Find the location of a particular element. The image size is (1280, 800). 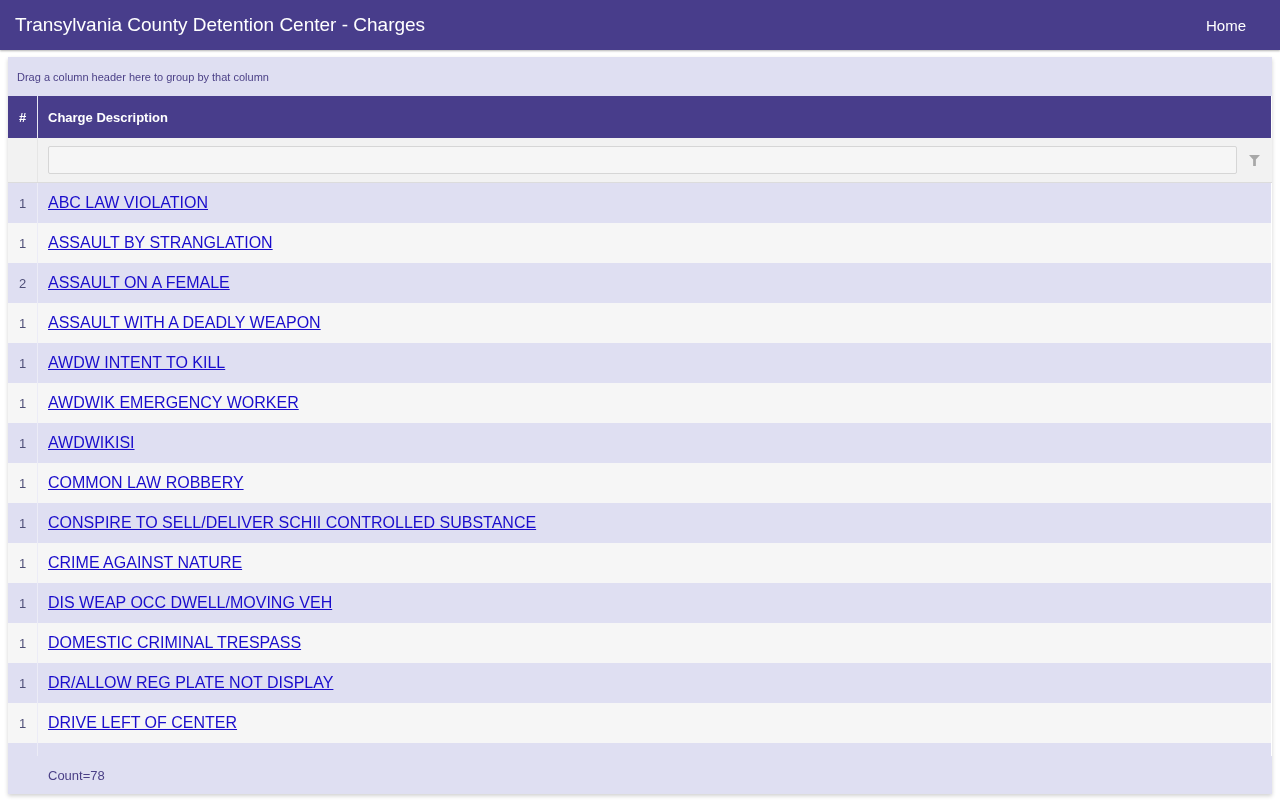

record-count: Count=78 is located at coordinates (76, 775).